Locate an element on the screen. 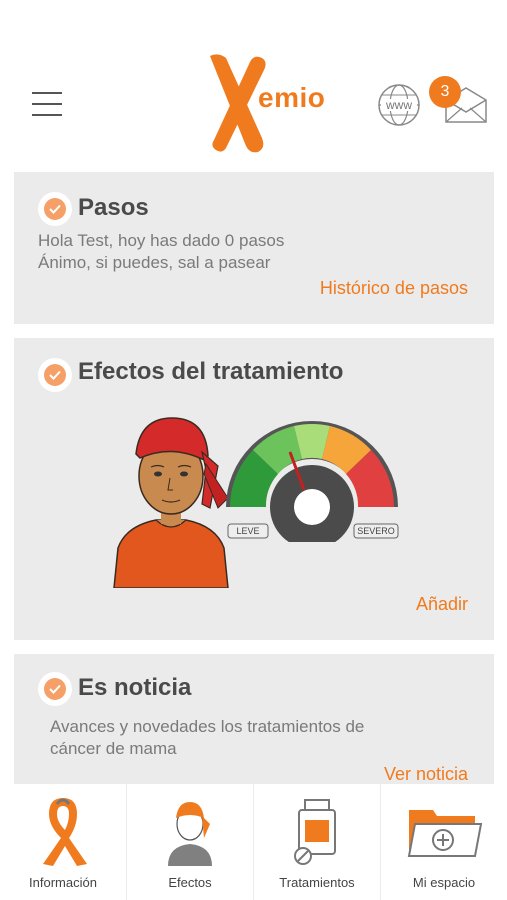  patient-illustration-icon is located at coordinates (171, 502).